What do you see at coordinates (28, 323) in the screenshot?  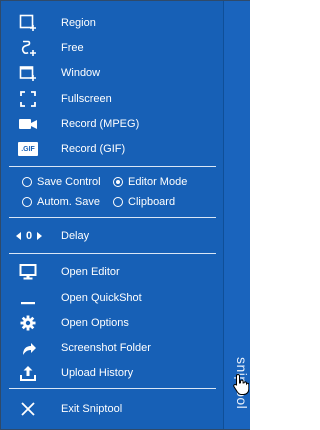 I see `gear-icon` at bounding box center [28, 323].